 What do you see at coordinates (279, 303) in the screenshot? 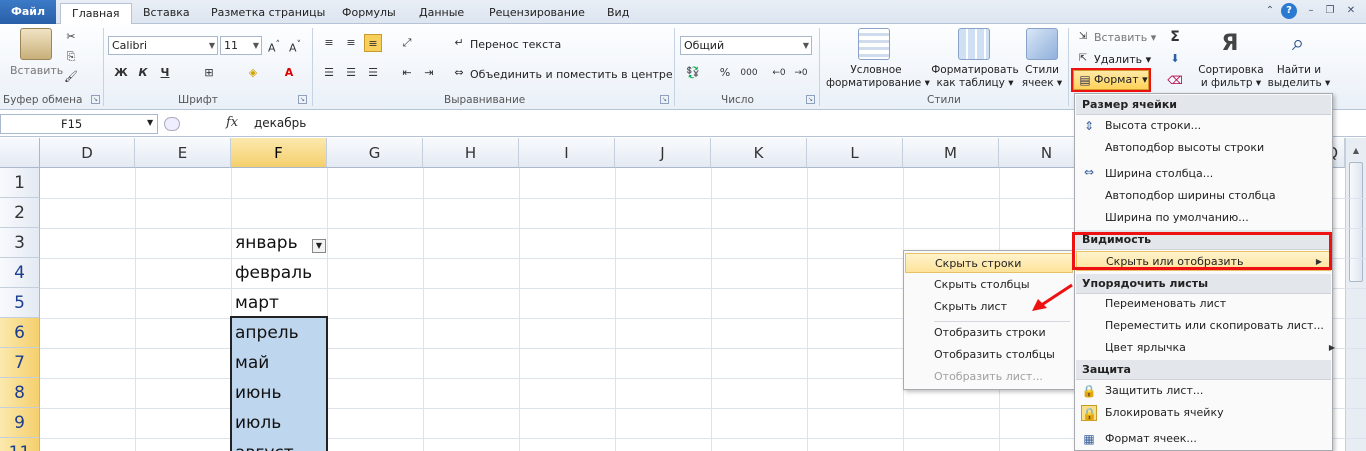
I see `cell-f5: март` at bounding box center [279, 303].